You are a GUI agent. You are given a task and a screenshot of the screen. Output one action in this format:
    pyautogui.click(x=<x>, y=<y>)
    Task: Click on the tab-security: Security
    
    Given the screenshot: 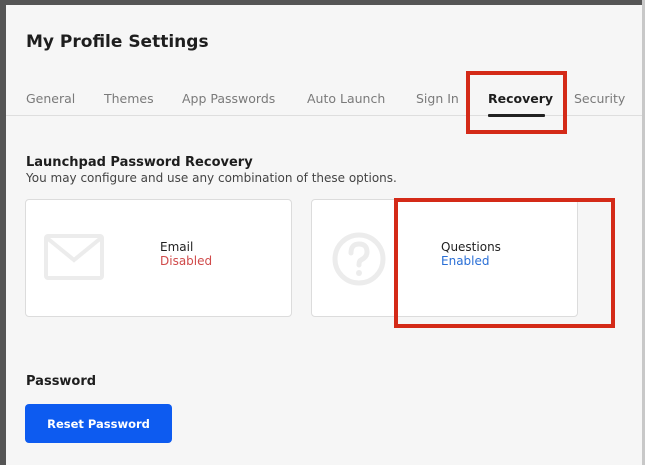 What is the action you would take?
    pyautogui.click(x=599, y=98)
    